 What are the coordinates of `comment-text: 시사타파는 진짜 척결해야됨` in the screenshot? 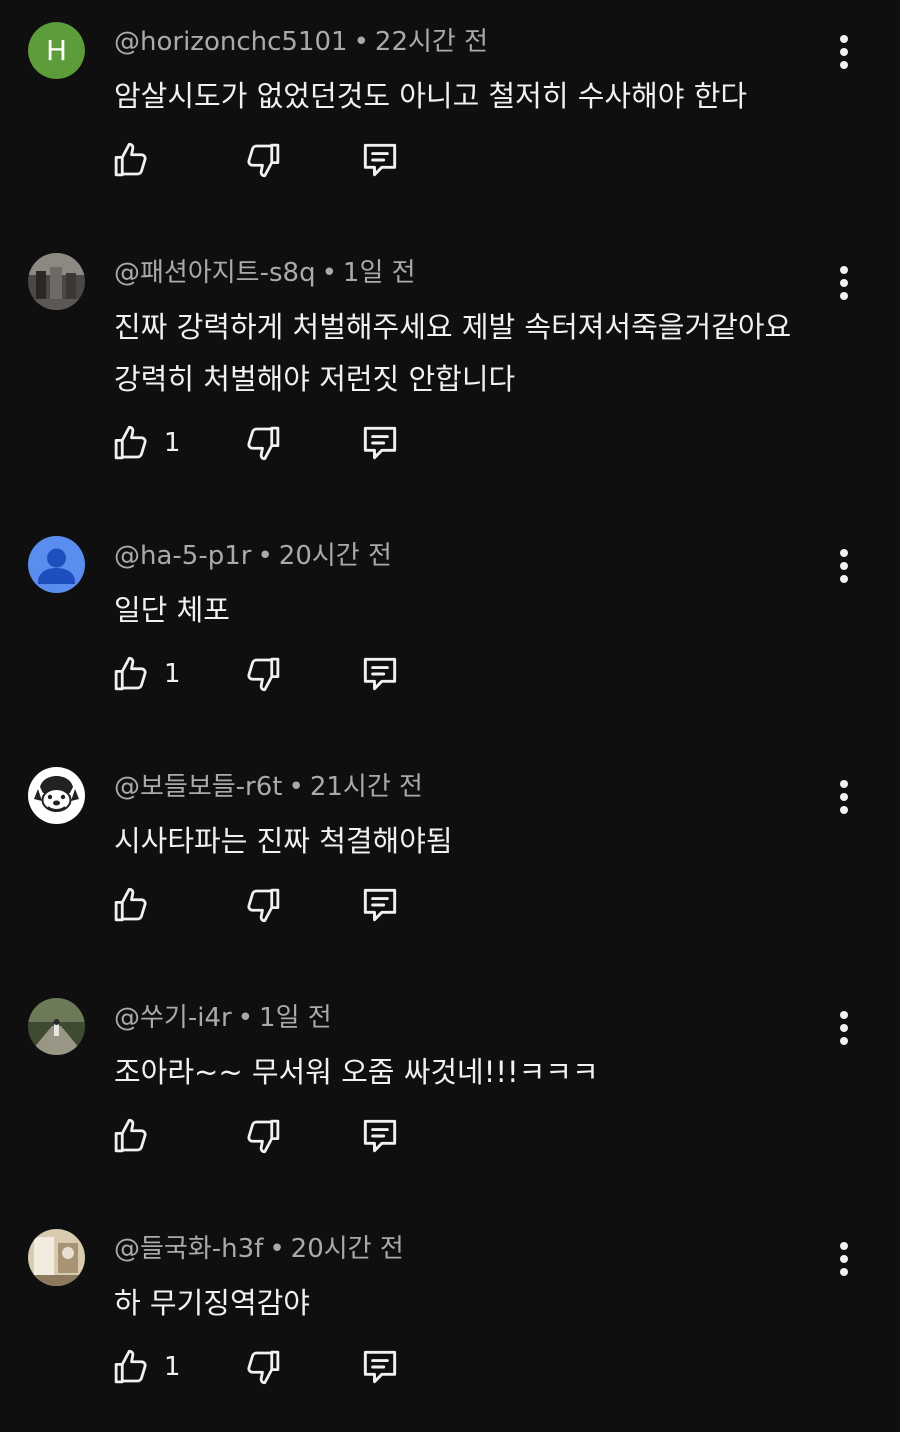 It's located at (484, 841).